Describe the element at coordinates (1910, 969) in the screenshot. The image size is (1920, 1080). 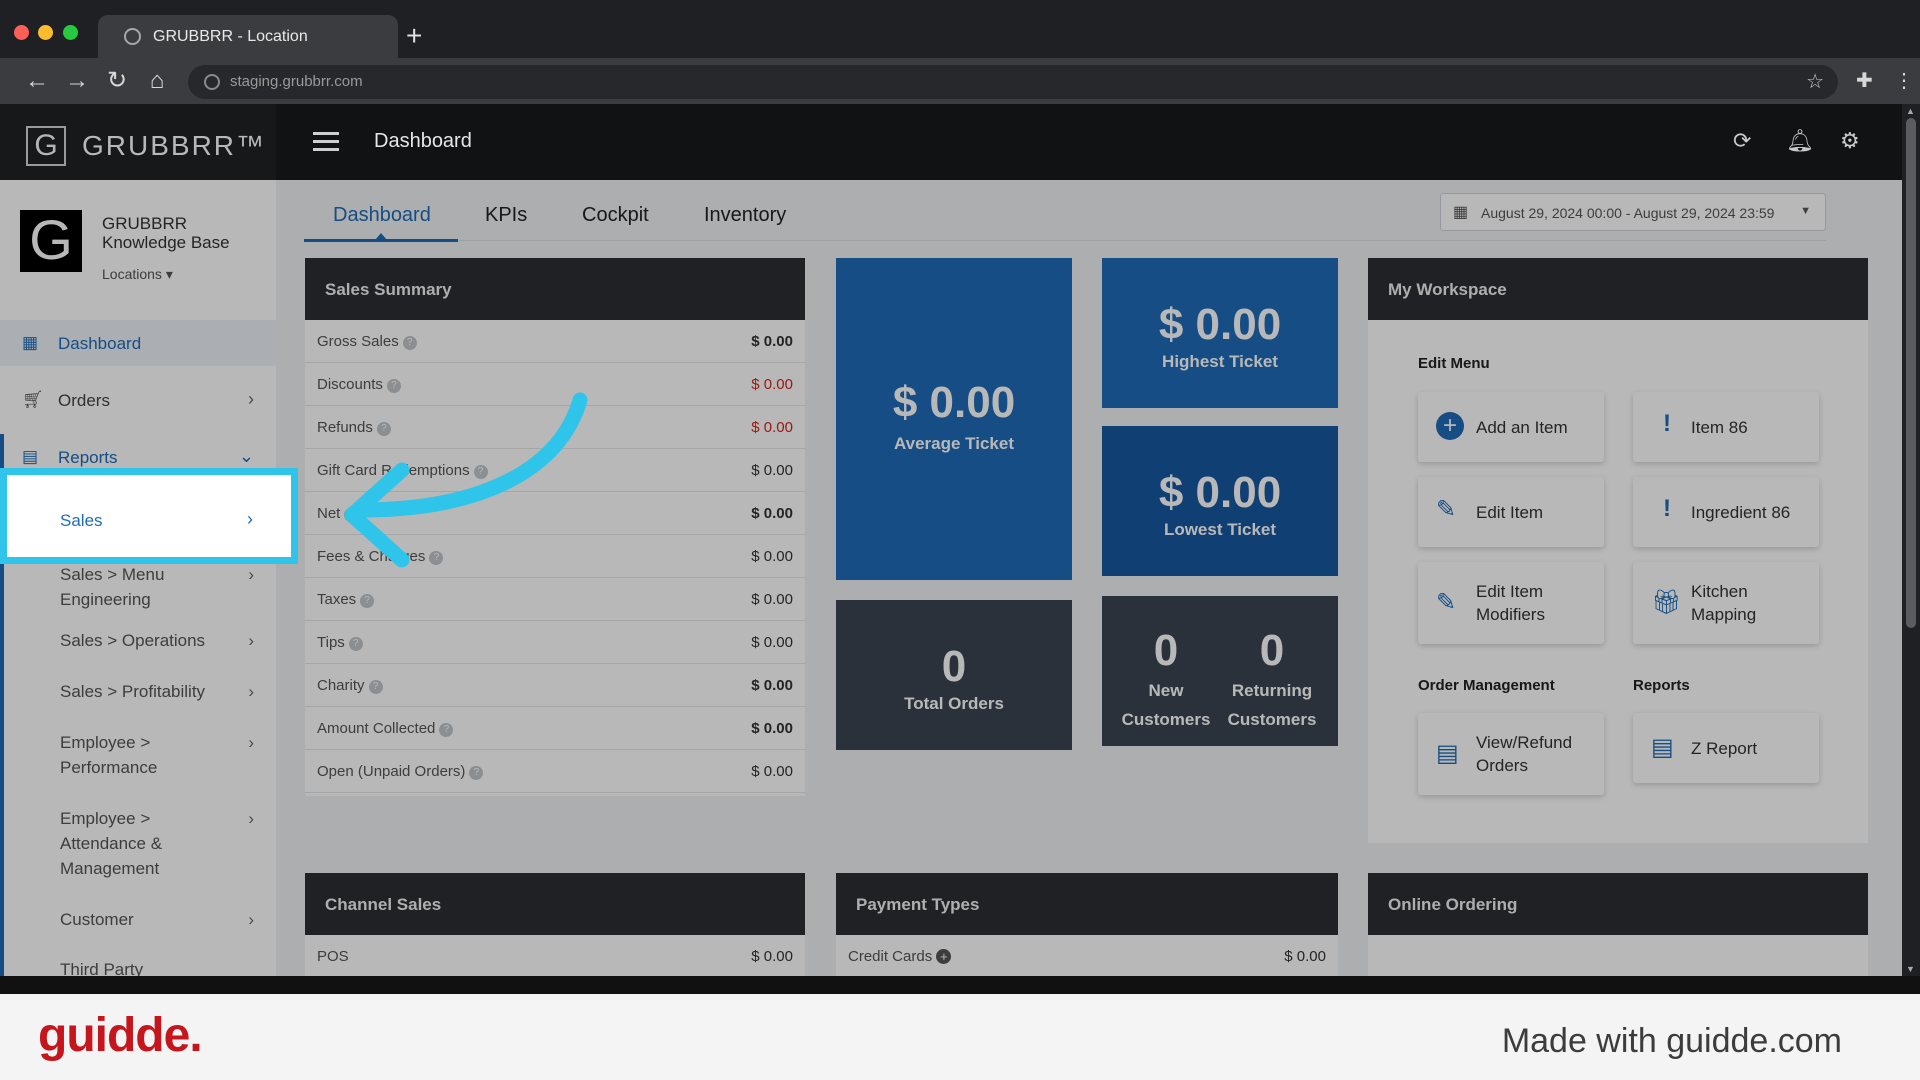
I see `scroll-down-arrow-icon: ▼` at that location.